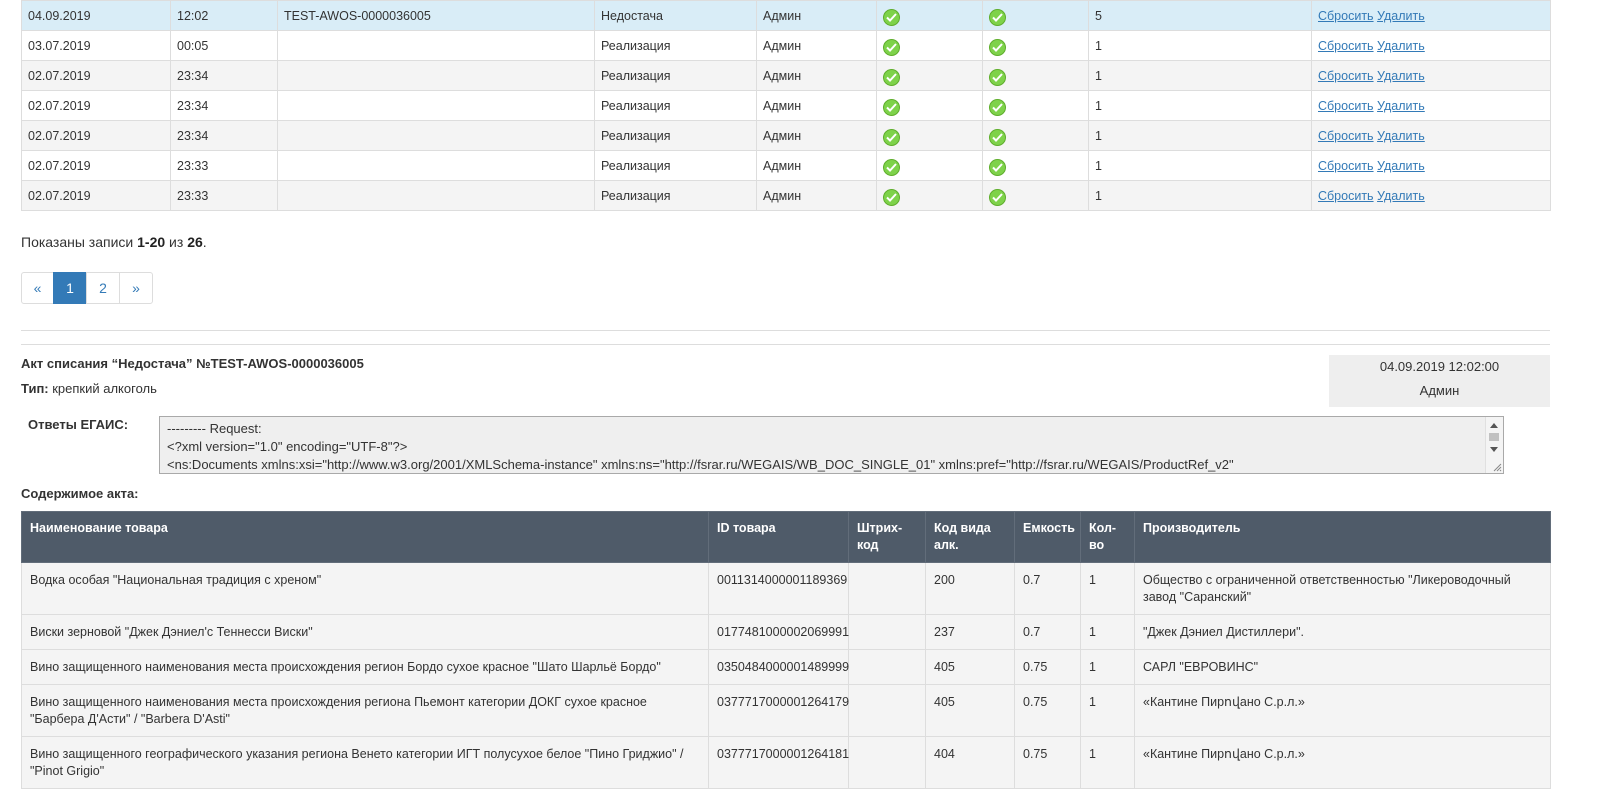  Describe the element at coordinates (436, 15) in the screenshot. I see `record-number: TEST-AWOS-0000036005` at that location.